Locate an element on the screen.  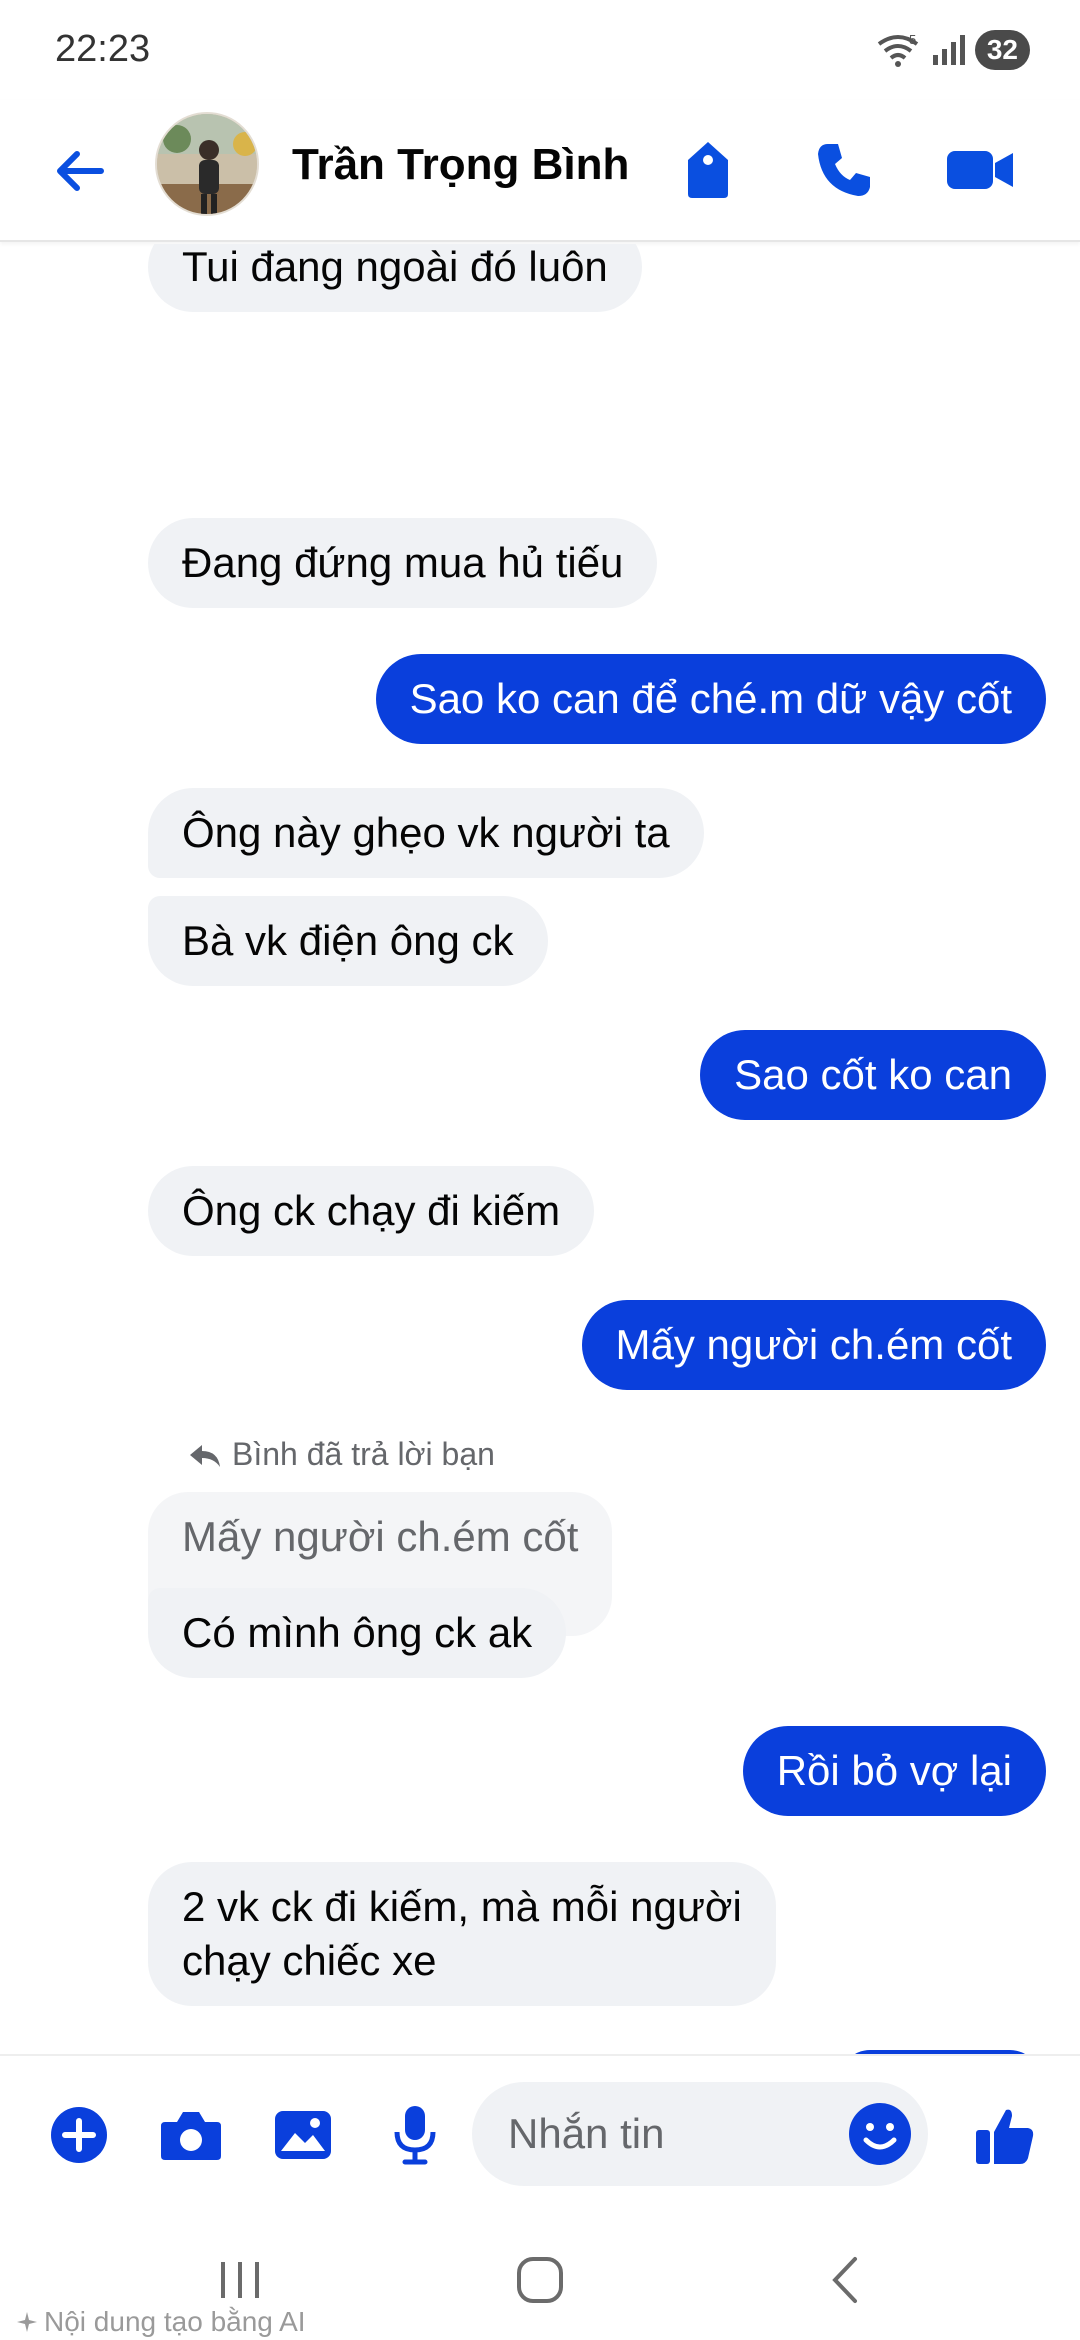
incoming-message: Ông này ghẹo vk người ta is located at coordinates (426, 833).